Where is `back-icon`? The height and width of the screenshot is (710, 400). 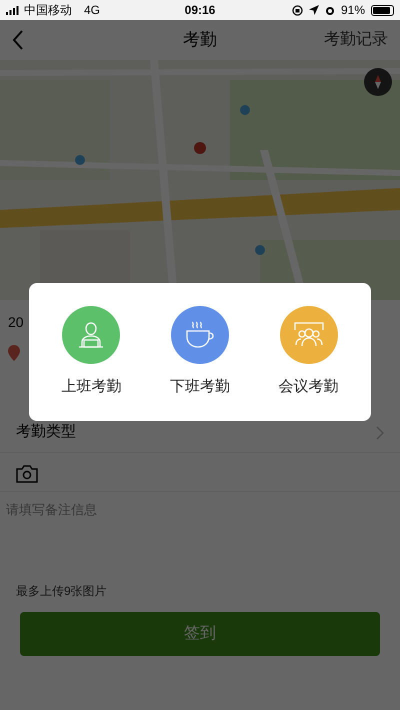
back-icon is located at coordinates (18, 40).